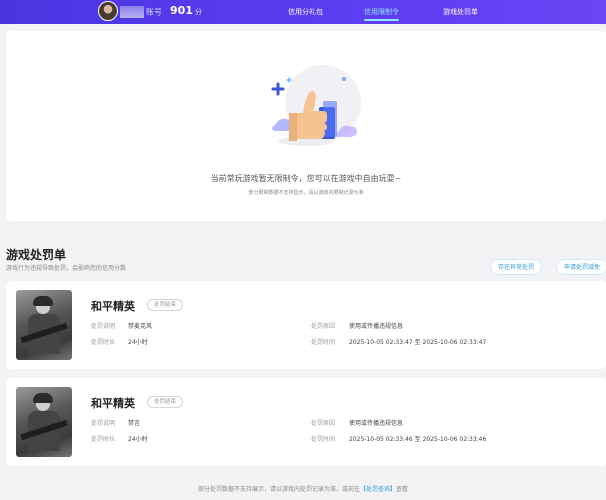 Image resolution: width=606 pixels, height=500 pixels. What do you see at coordinates (108, 11) in the screenshot?
I see `avatar` at bounding box center [108, 11].